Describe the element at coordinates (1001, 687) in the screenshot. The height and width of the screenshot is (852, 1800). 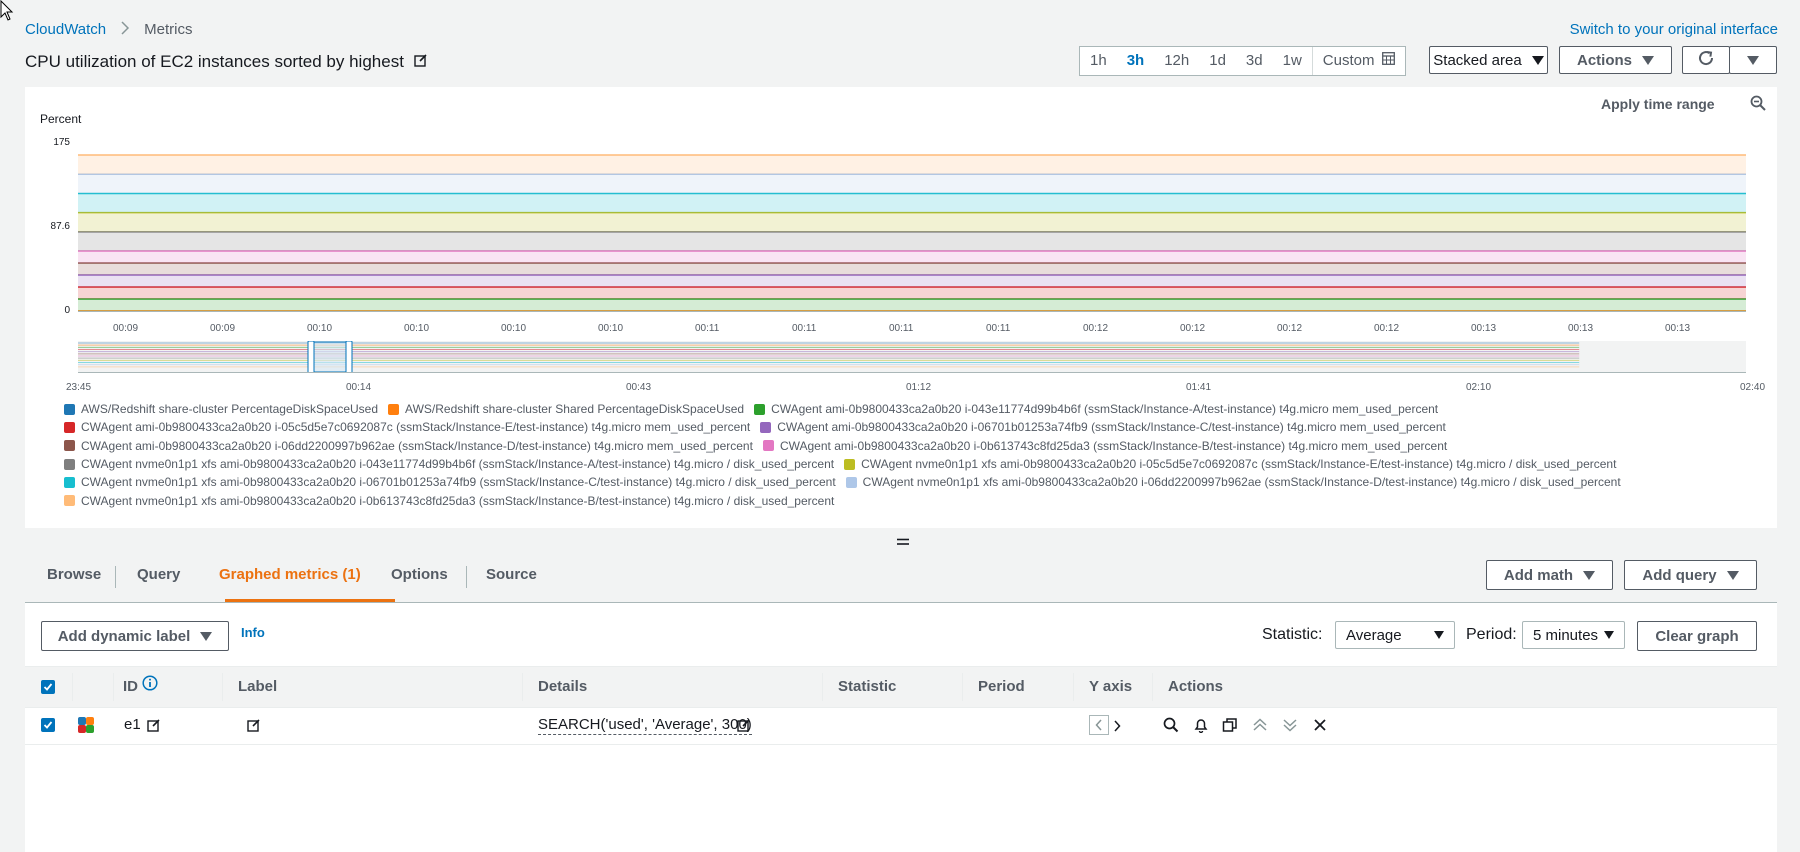
I see `column-header-period: Period` at that location.